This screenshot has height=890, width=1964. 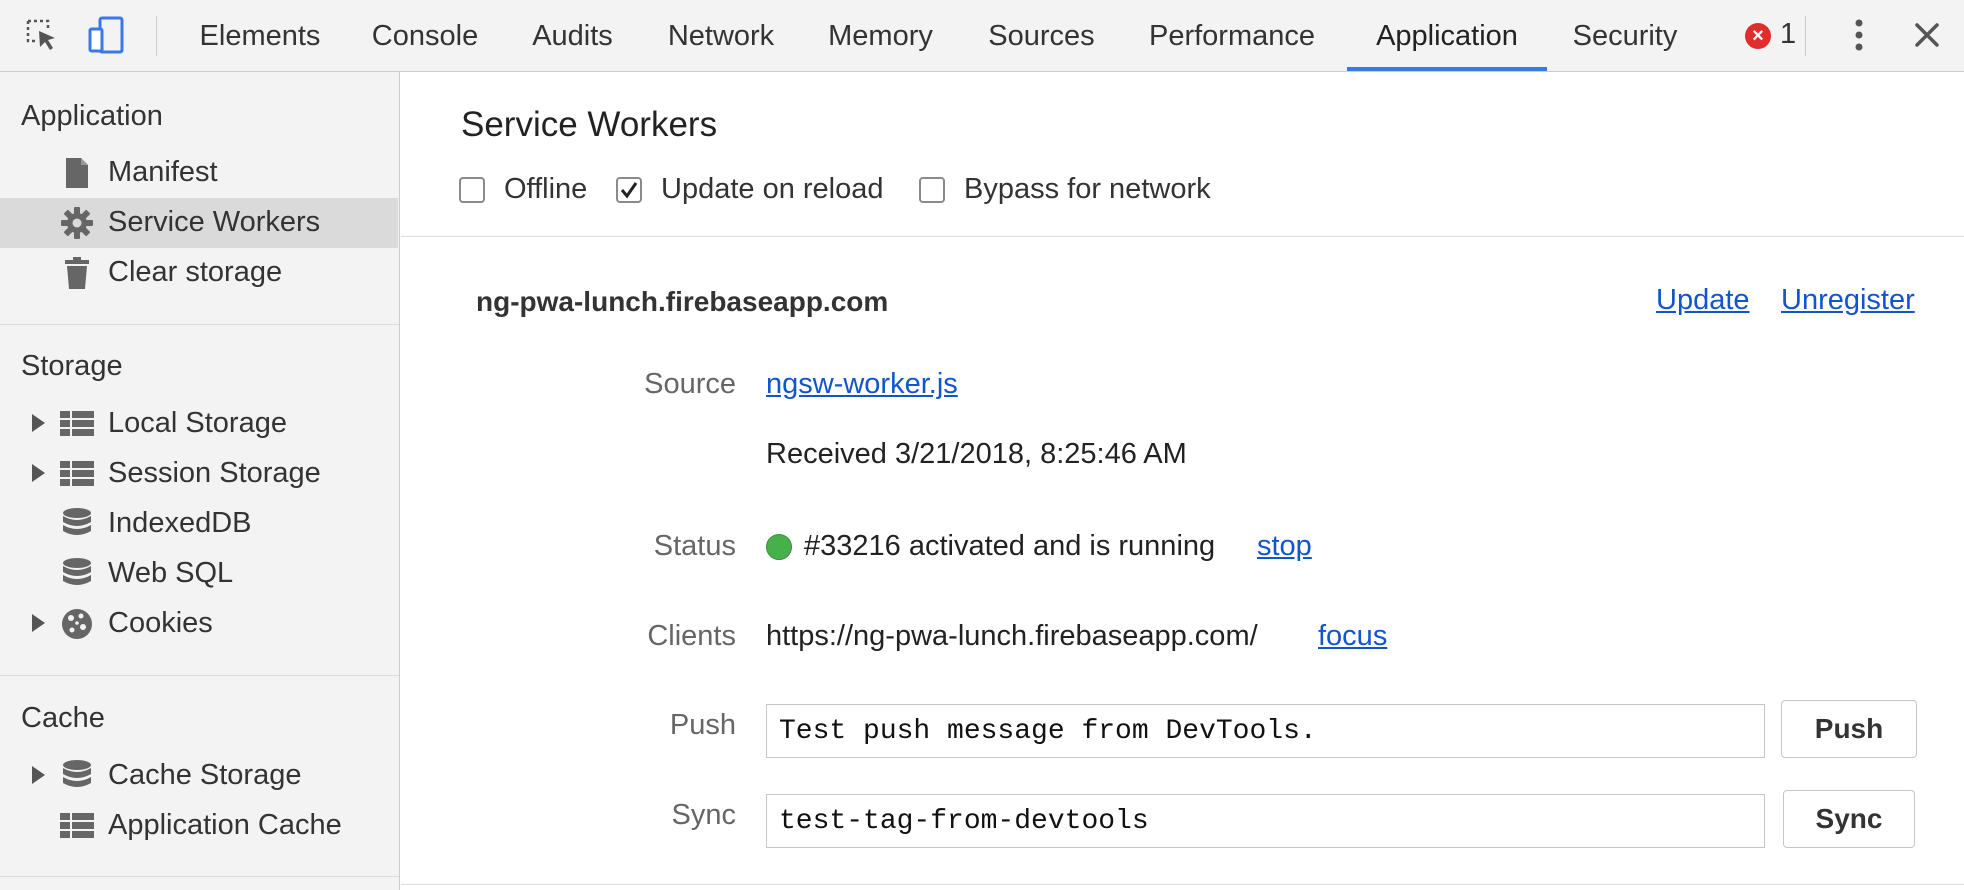 What do you see at coordinates (77, 273) in the screenshot?
I see `trash-icon` at bounding box center [77, 273].